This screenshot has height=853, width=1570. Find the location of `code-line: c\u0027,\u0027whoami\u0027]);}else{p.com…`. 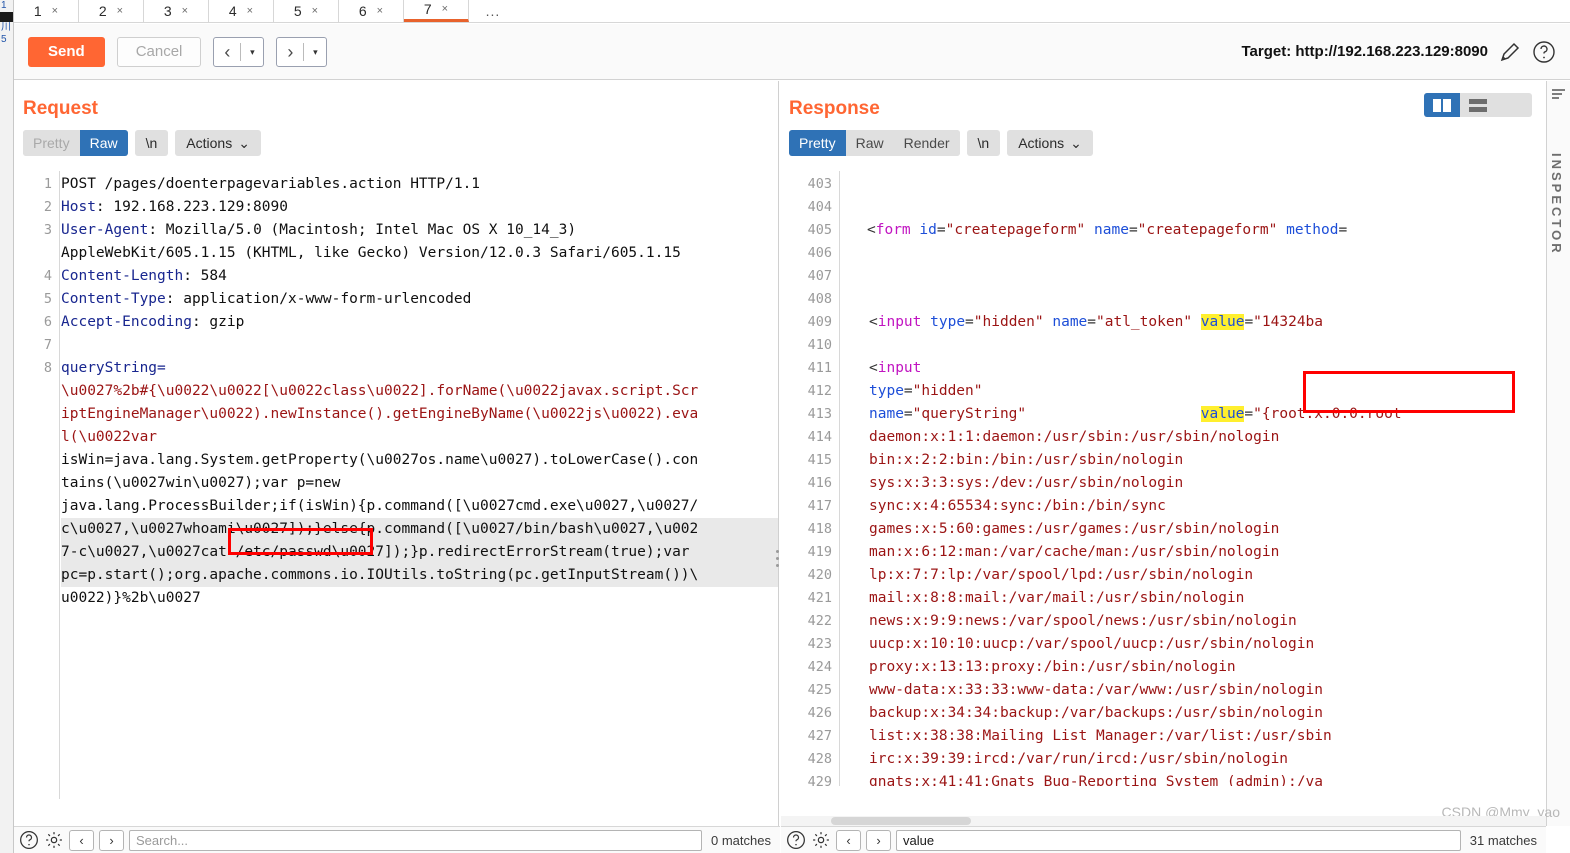

code-line: c\u0027,\u0027whoami\u0027]);}else{p.com… is located at coordinates (419, 529).